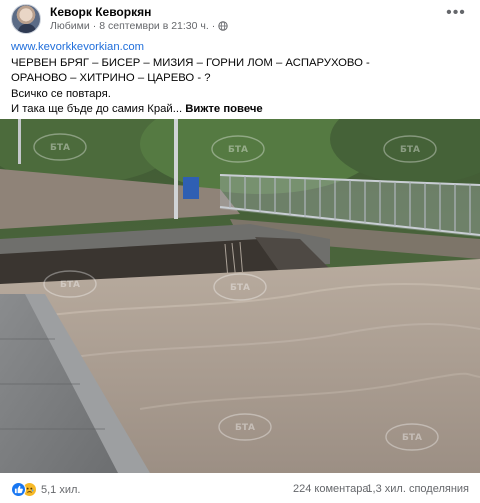  Describe the element at coordinates (100, 12) in the screenshot. I see `author-name: Кеворк Кеворкян` at that location.